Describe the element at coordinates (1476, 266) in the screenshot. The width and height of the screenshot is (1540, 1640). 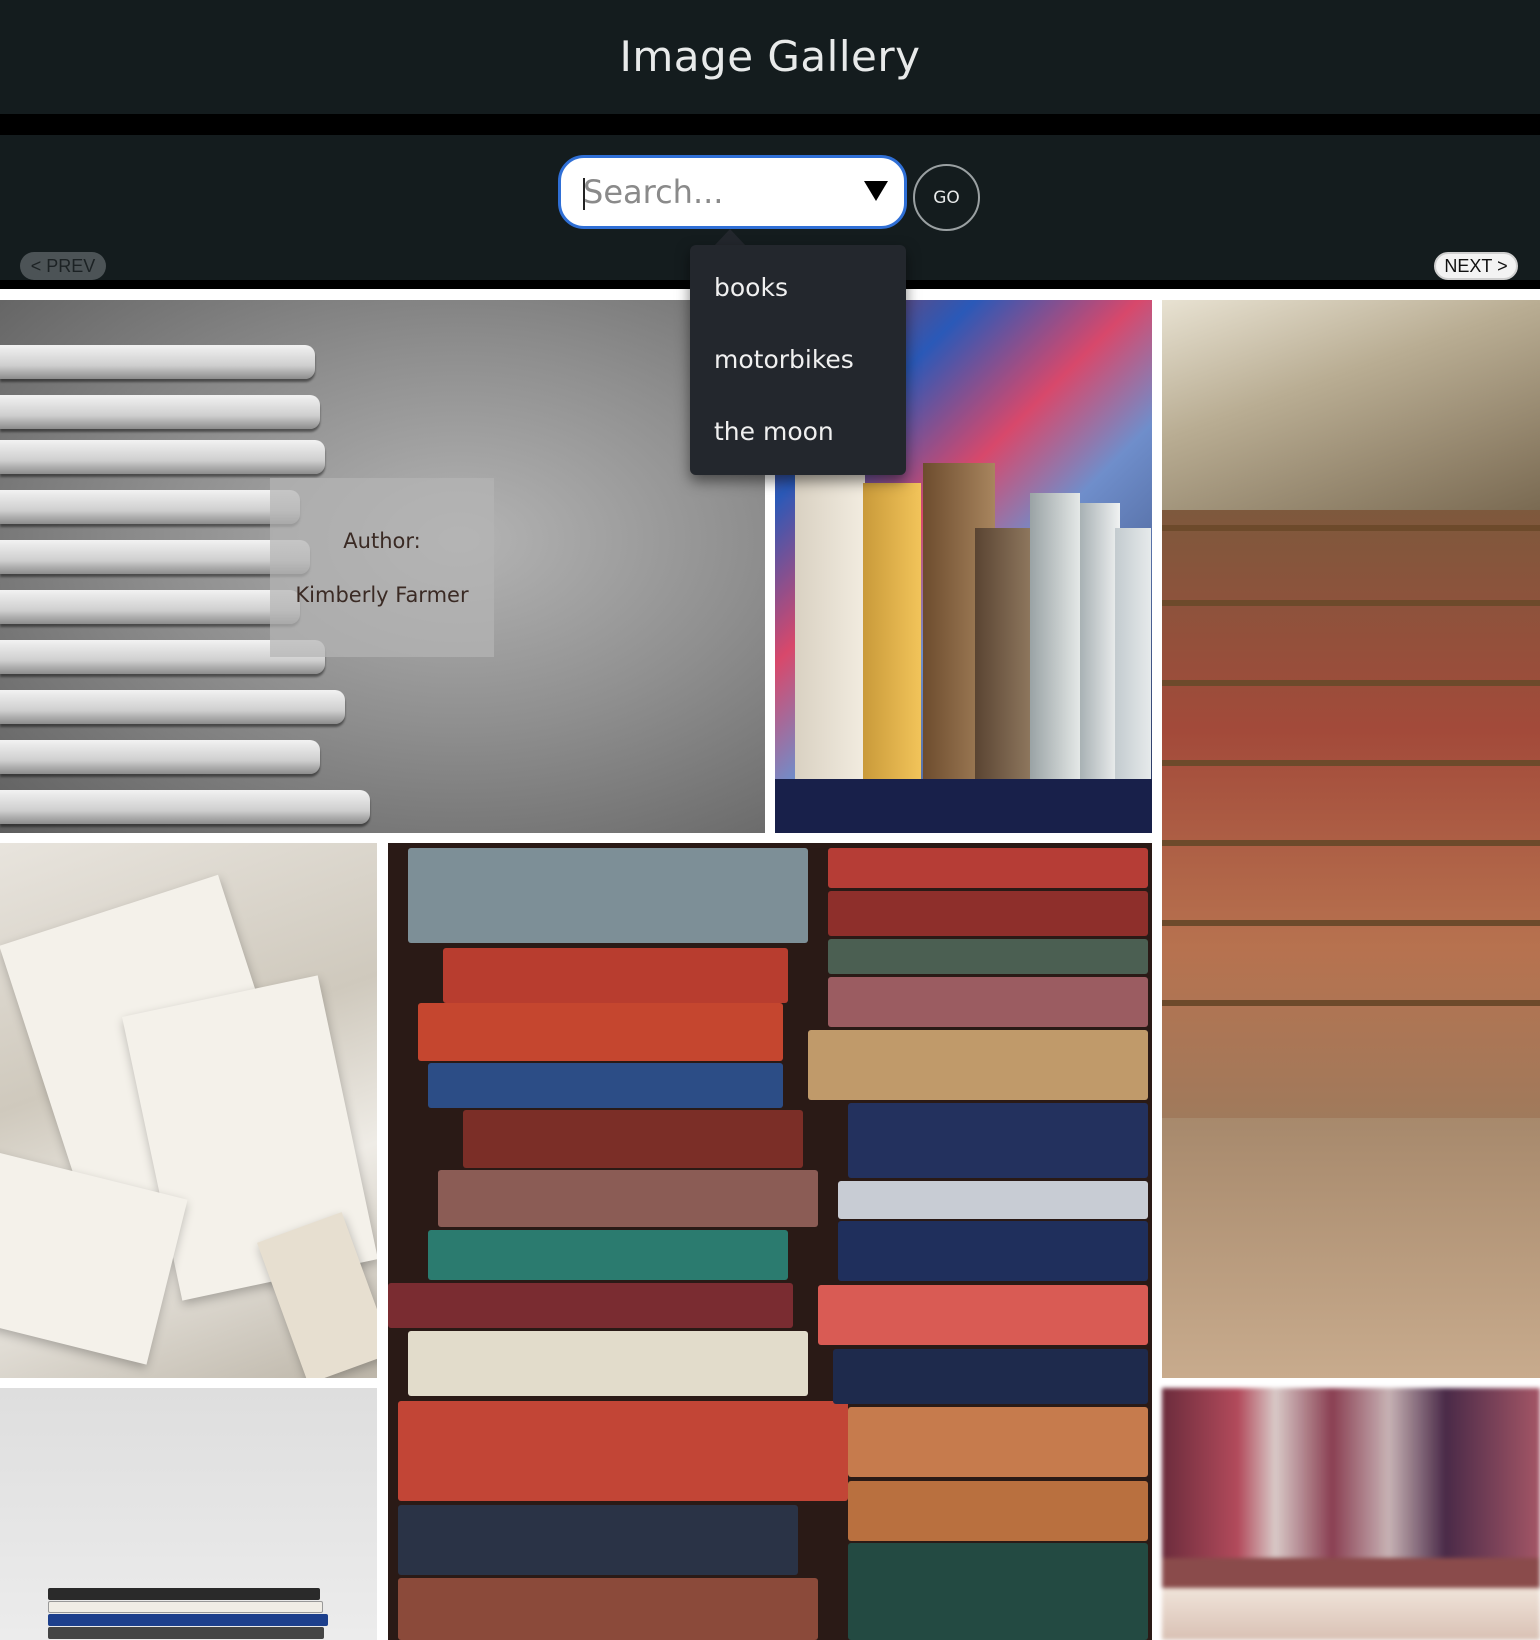
I see `next-button: NEXT >` at that location.